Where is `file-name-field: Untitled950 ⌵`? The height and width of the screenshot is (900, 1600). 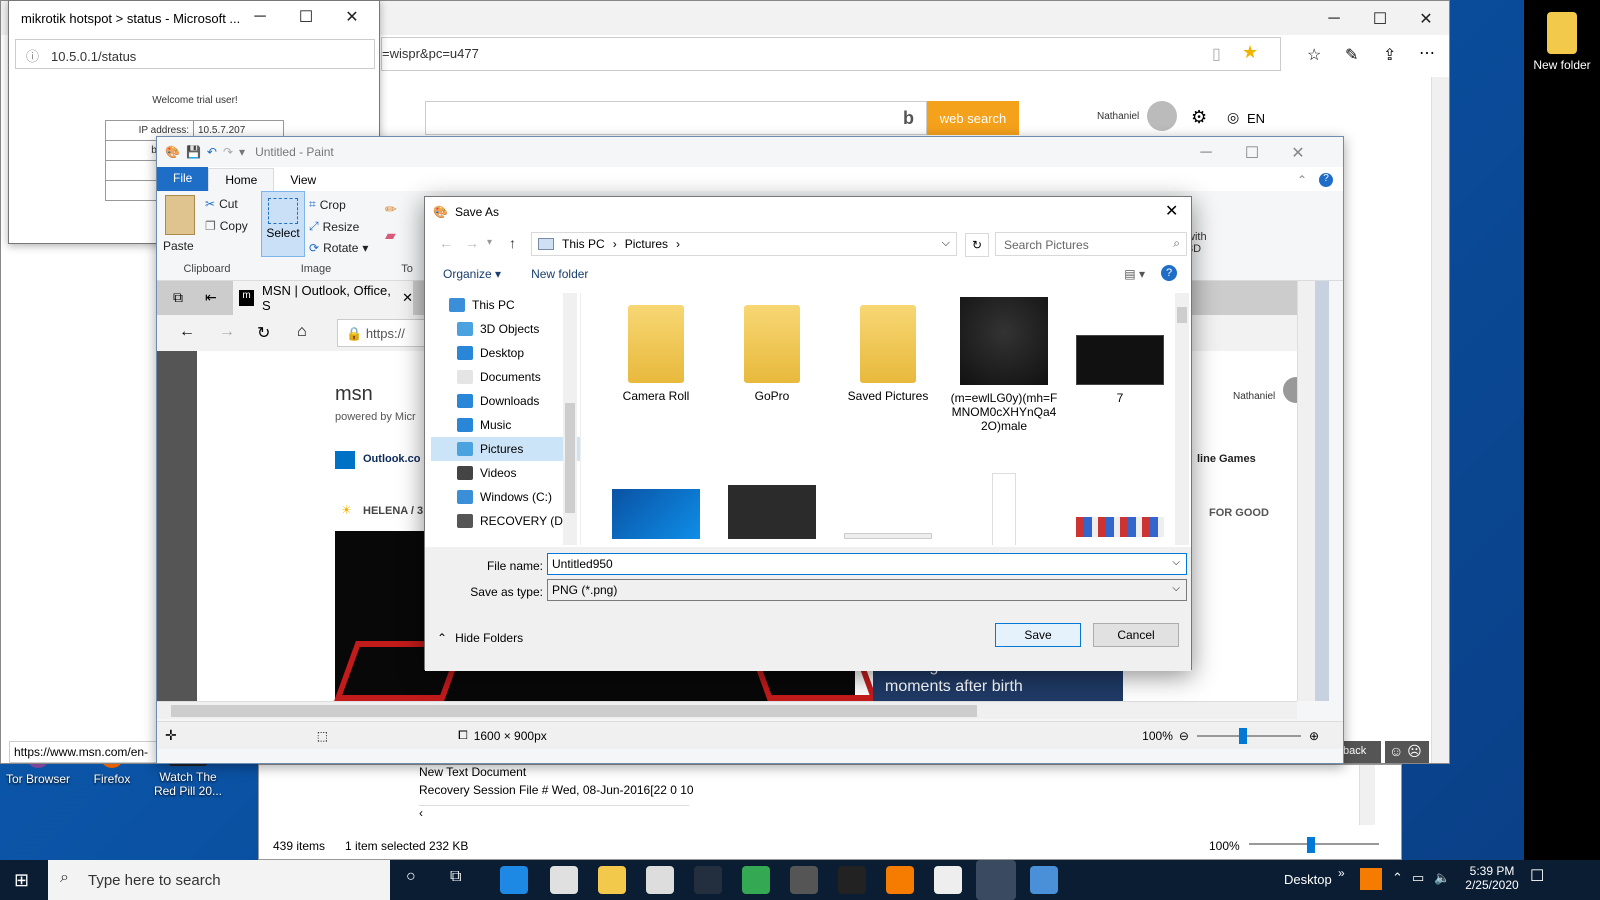 file-name-field: Untitled950 ⌵ is located at coordinates (867, 564).